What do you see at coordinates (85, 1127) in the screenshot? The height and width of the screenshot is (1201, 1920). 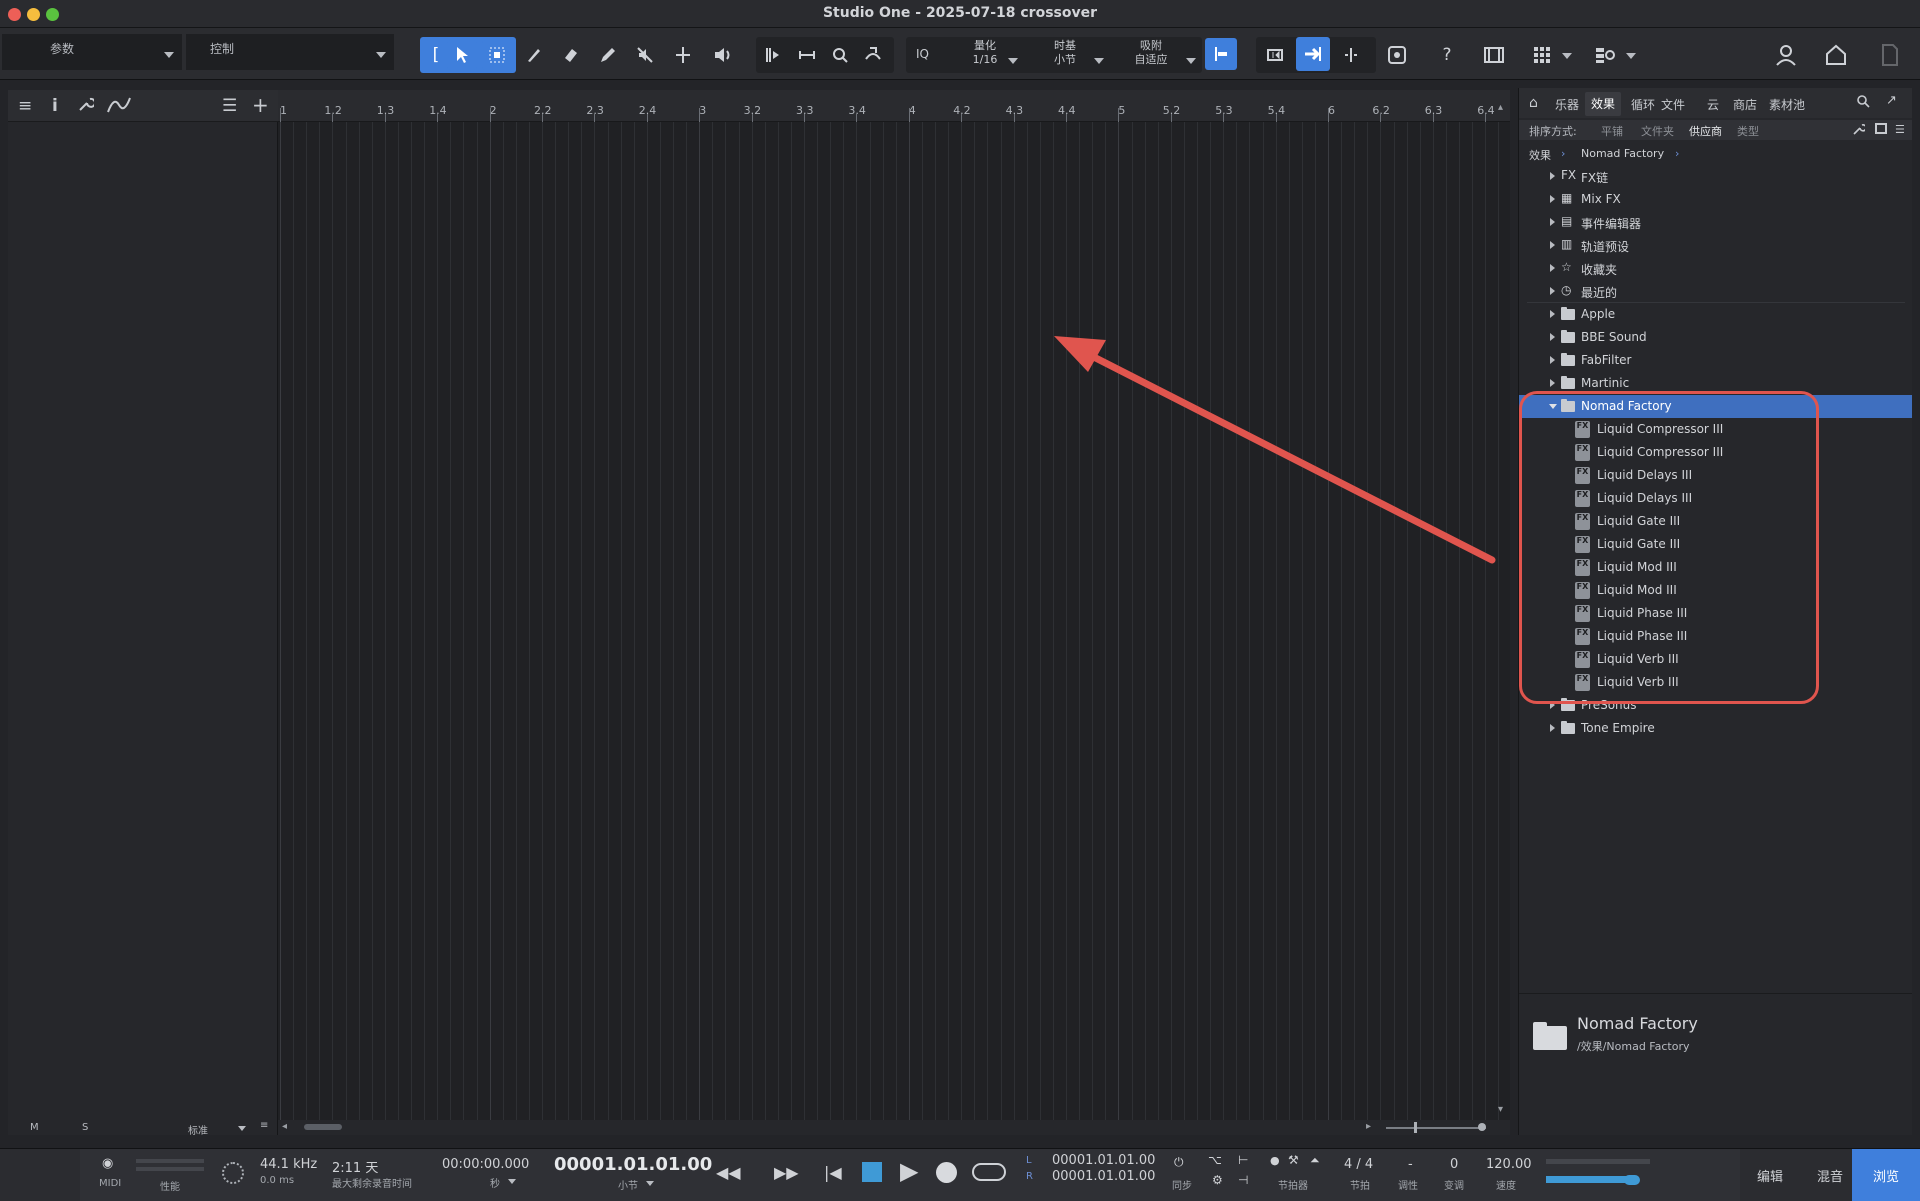 I see `solo-all-button: S` at bounding box center [85, 1127].